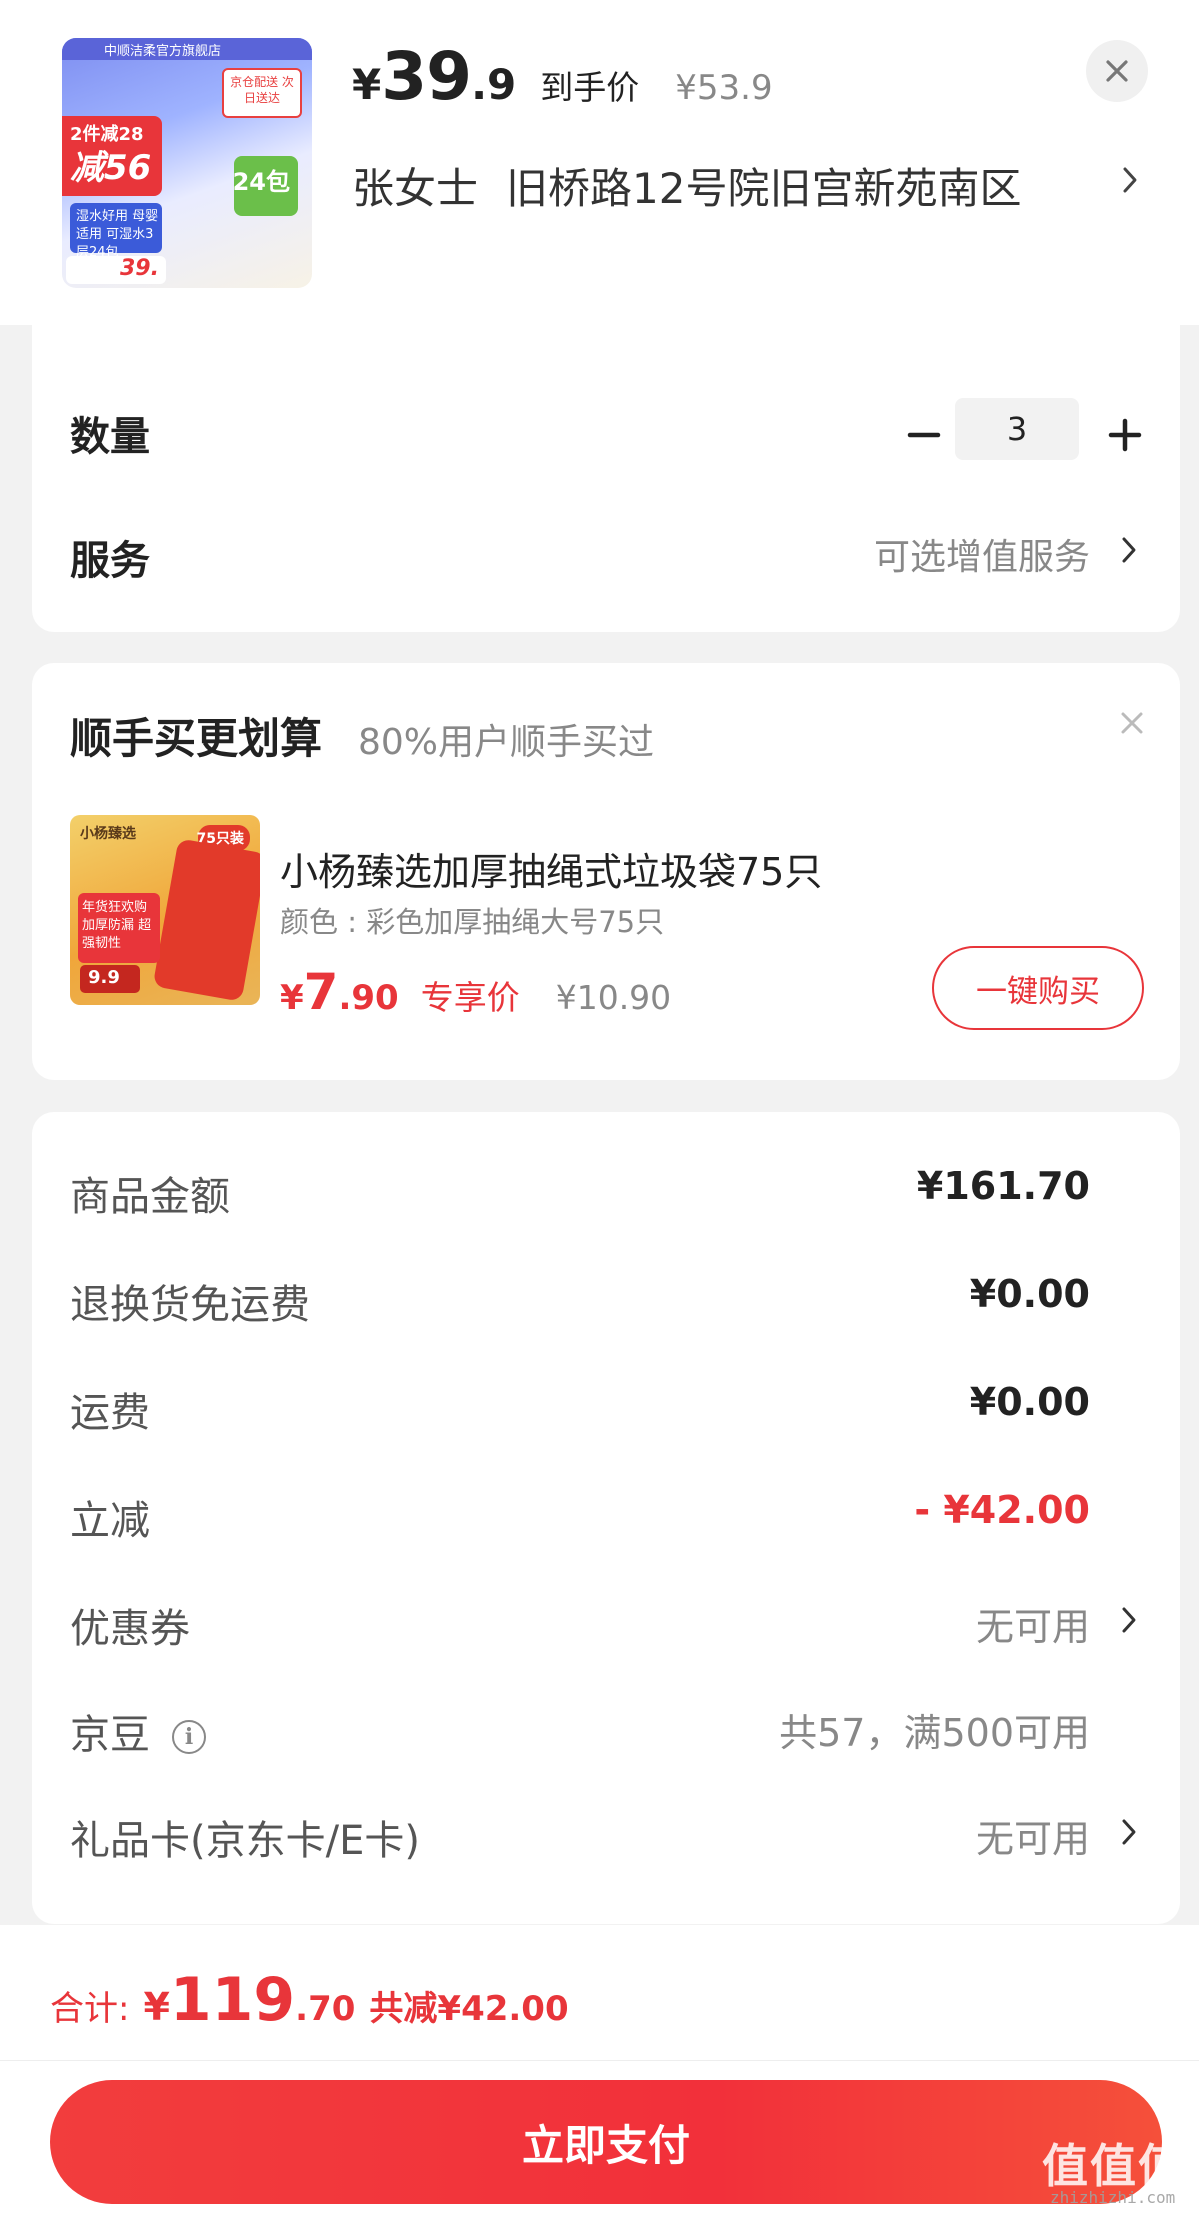 Image resolution: width=1199 pixels, height=2218 pixels. Describe the element at coordinates (117, 234) in the screenshot. I see `thumb-feature-text: 湿水好用 母婴适用 可湿水3层24包` at that location.